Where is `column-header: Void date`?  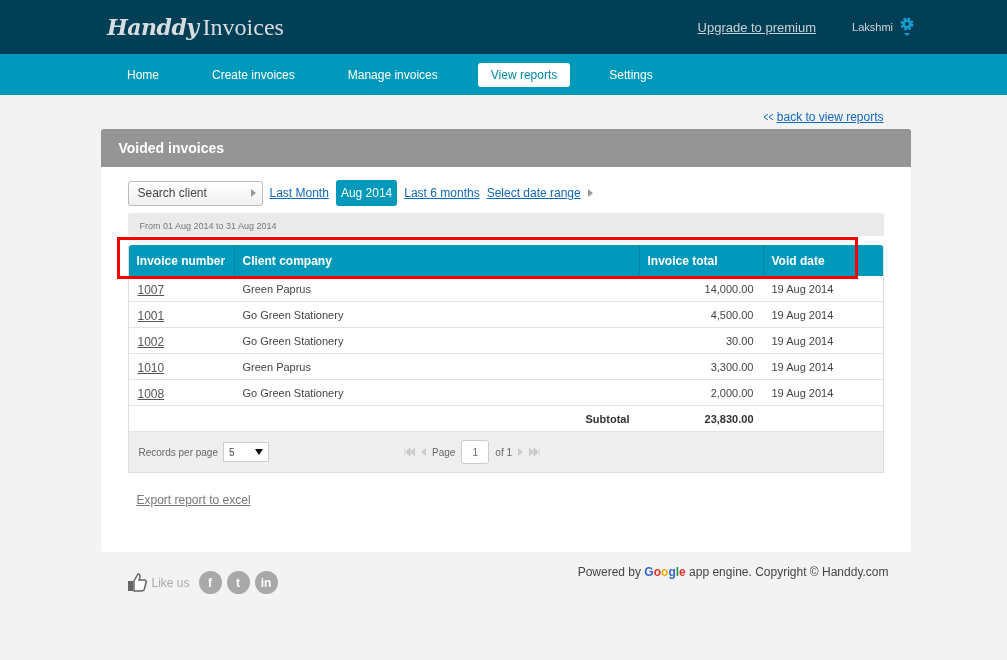 column-header: Void date is located at coordinates (822, 260).